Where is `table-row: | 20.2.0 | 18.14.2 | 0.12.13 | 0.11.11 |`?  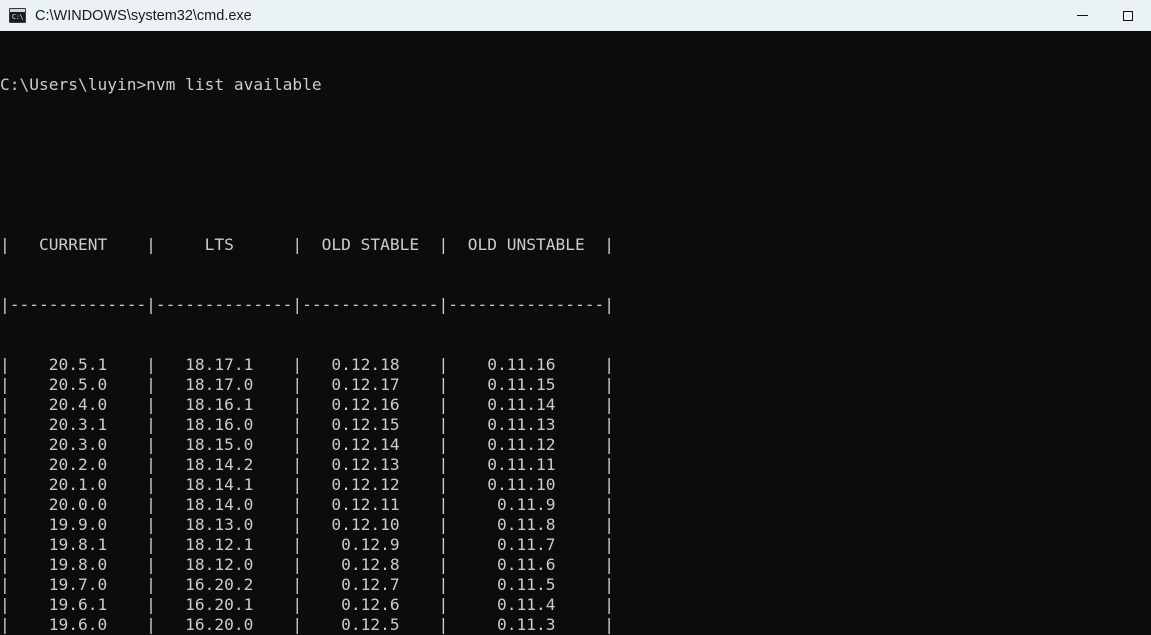
table-row: | 20.2.0 | 18.14.2 | 0.12.13 | 0.11.11 | is located at coordinates (307, 464).